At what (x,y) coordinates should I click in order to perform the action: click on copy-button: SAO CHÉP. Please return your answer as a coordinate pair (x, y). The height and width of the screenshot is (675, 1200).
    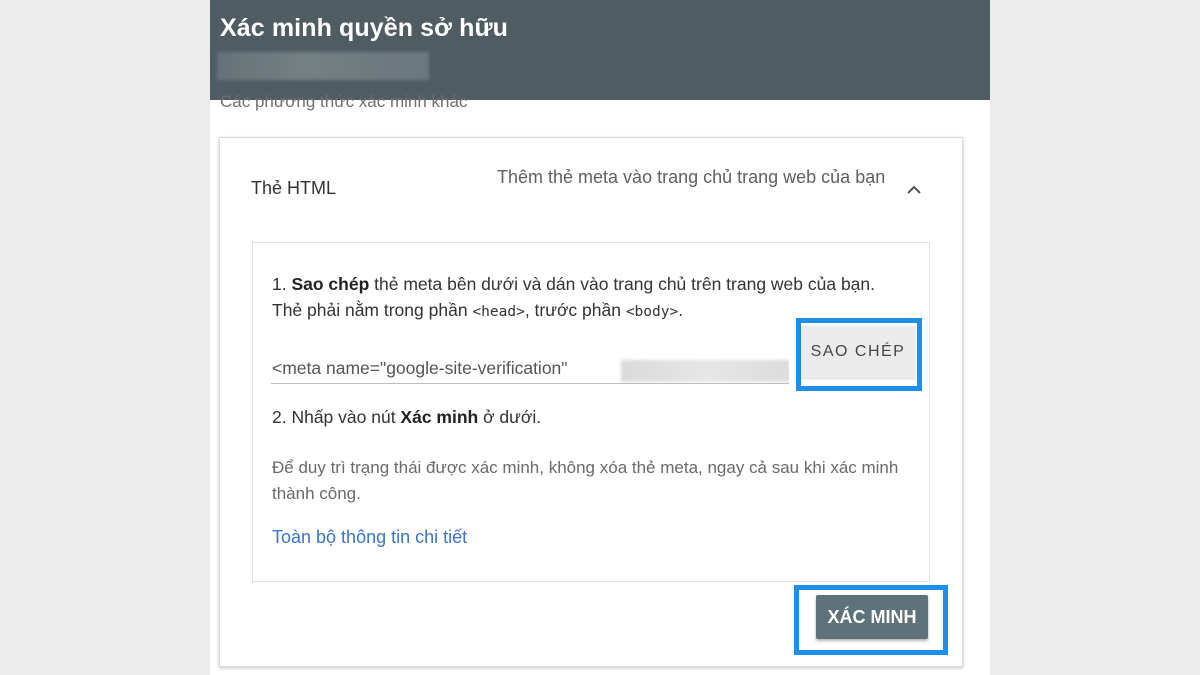
    Looking at the image, I should click on (858, 352).